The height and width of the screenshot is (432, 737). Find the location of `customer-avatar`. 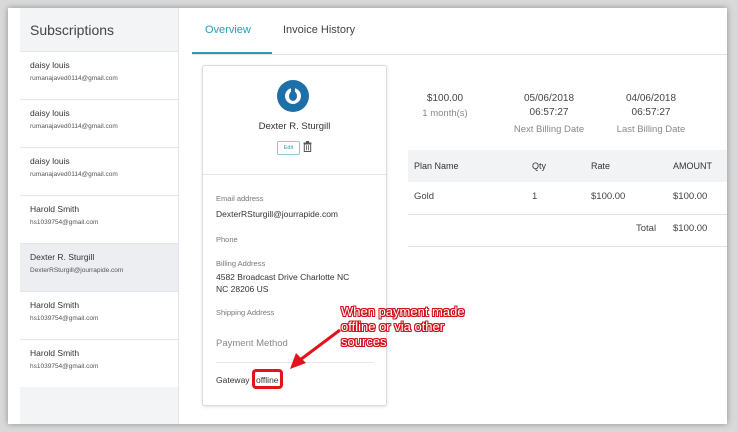

customer-avatar is located at coordinates (293, 96).